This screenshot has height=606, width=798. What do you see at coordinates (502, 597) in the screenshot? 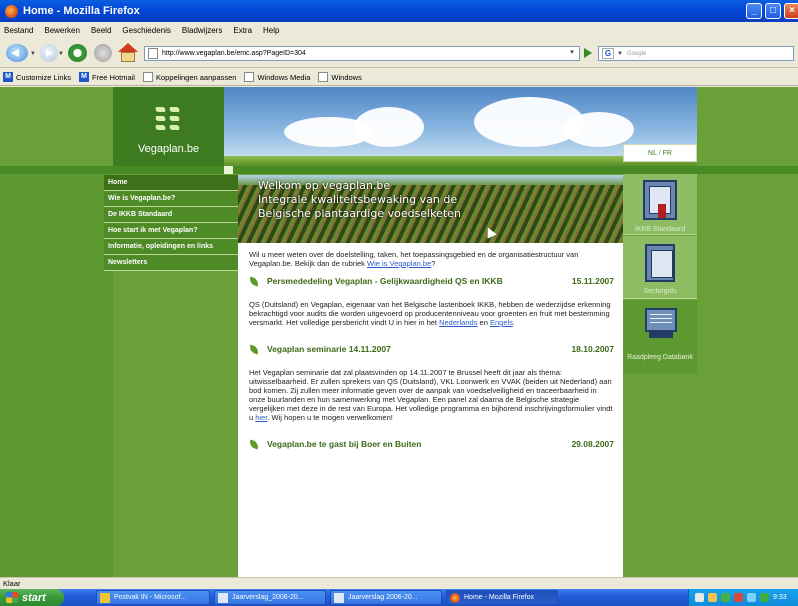
I see `task-firefox: Home - Mozilla Firefox` at bounding box center [502, 597].